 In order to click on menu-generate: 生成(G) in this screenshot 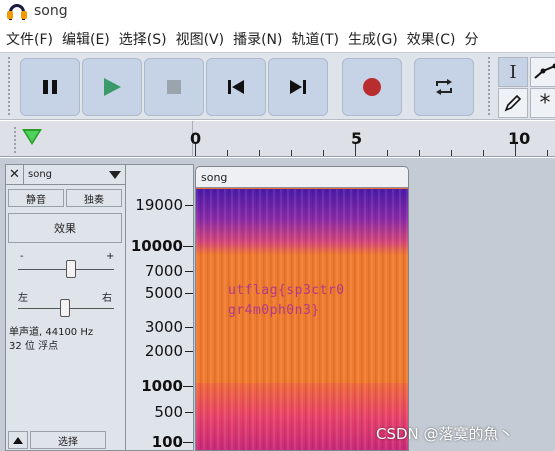, I will do `click(373, 39)`.